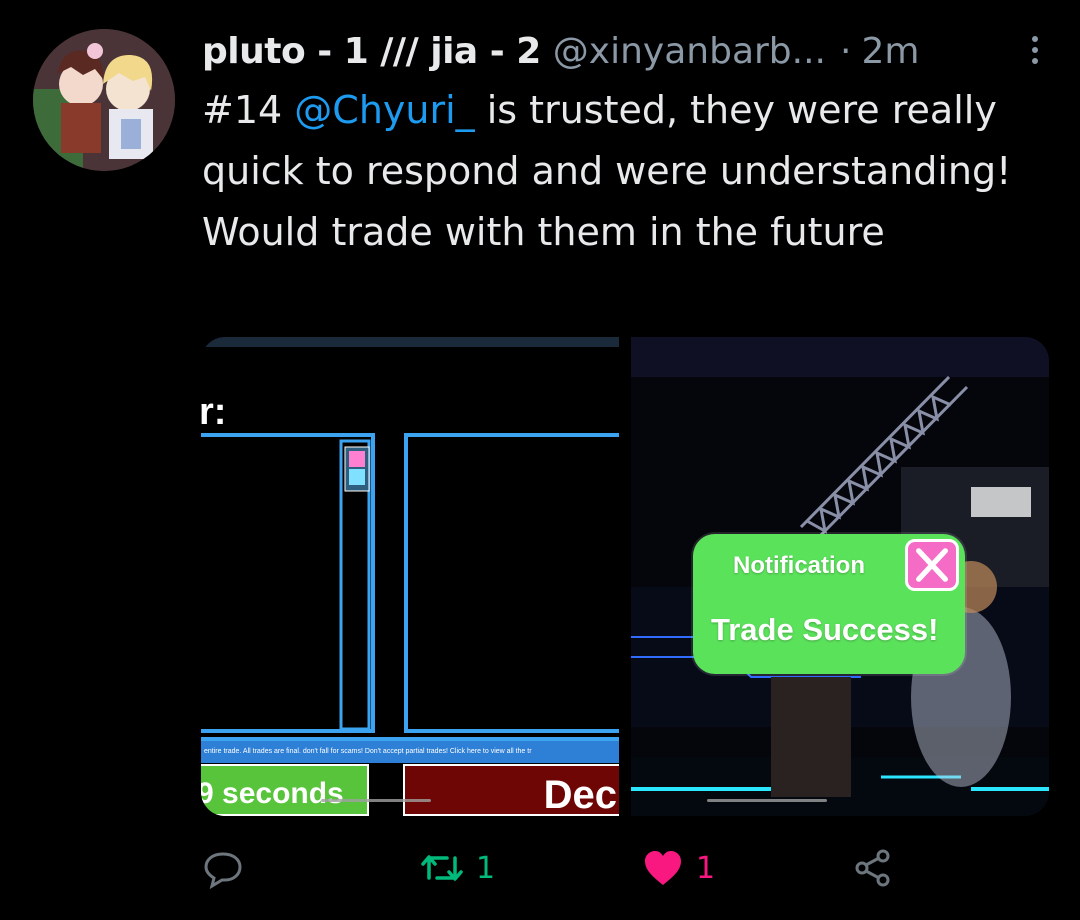 Image resolution: width=1080 pixels, height=920 pixels. I want to click on like-button: 1, so click(678, 868).